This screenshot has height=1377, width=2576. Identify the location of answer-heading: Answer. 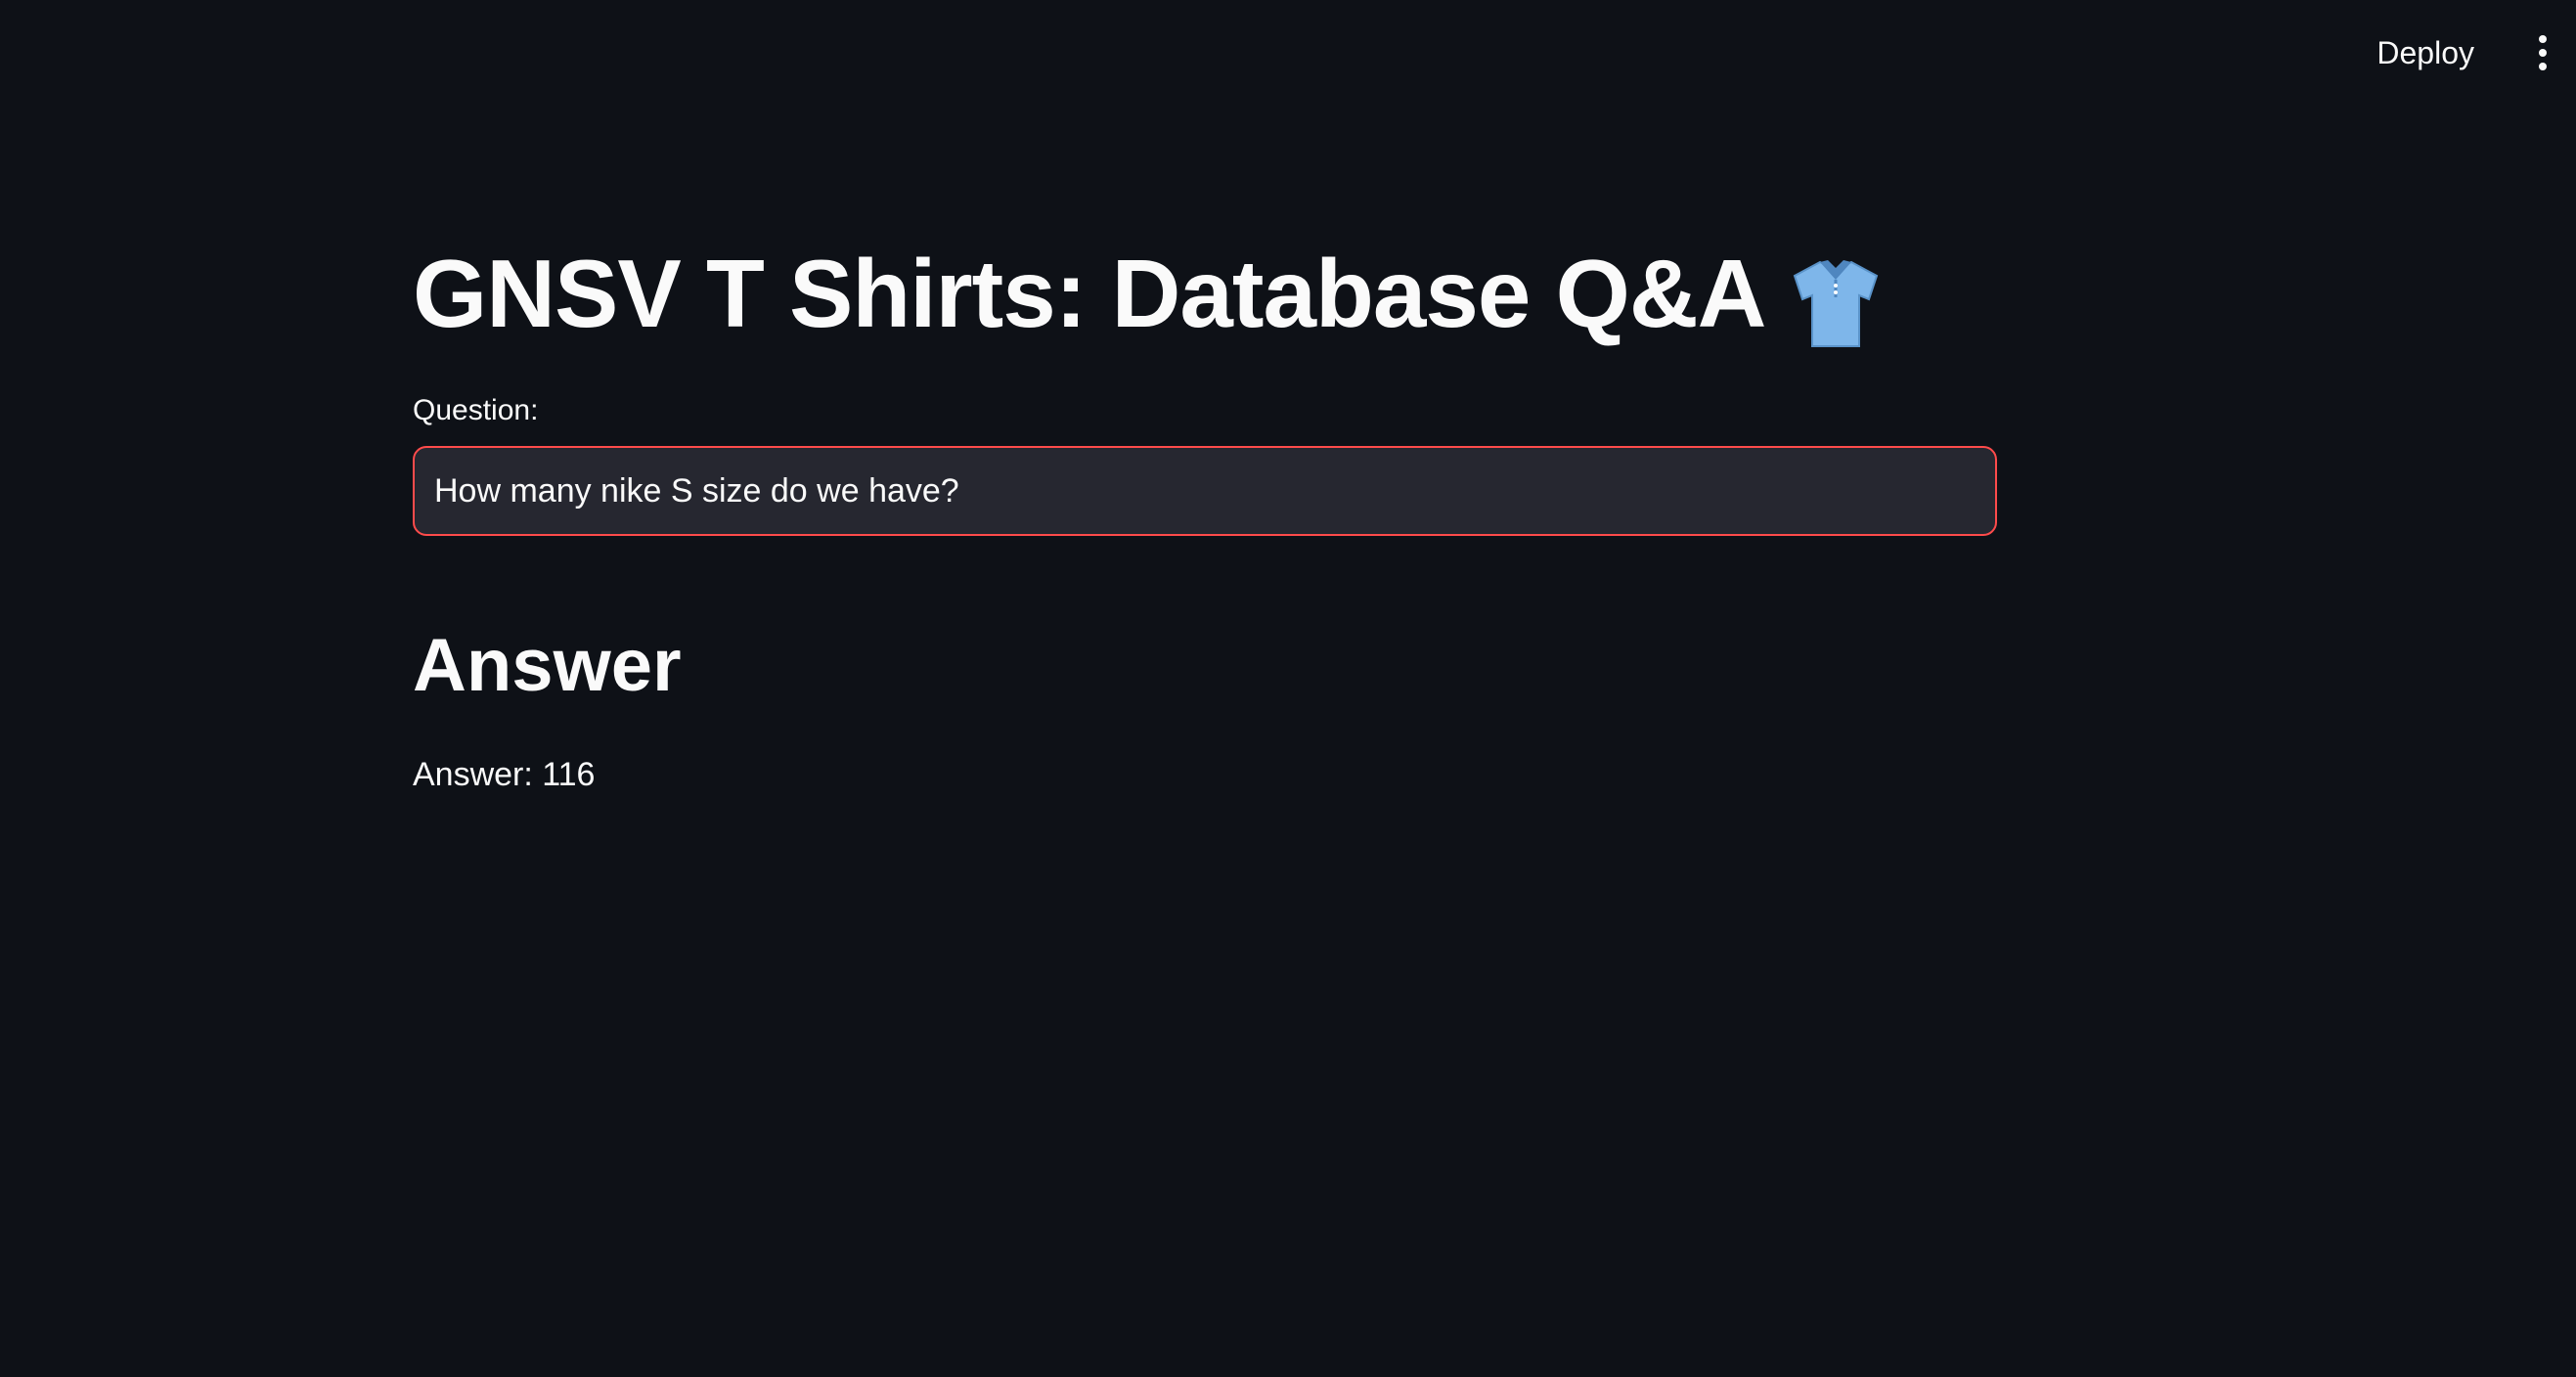
(548, 665).